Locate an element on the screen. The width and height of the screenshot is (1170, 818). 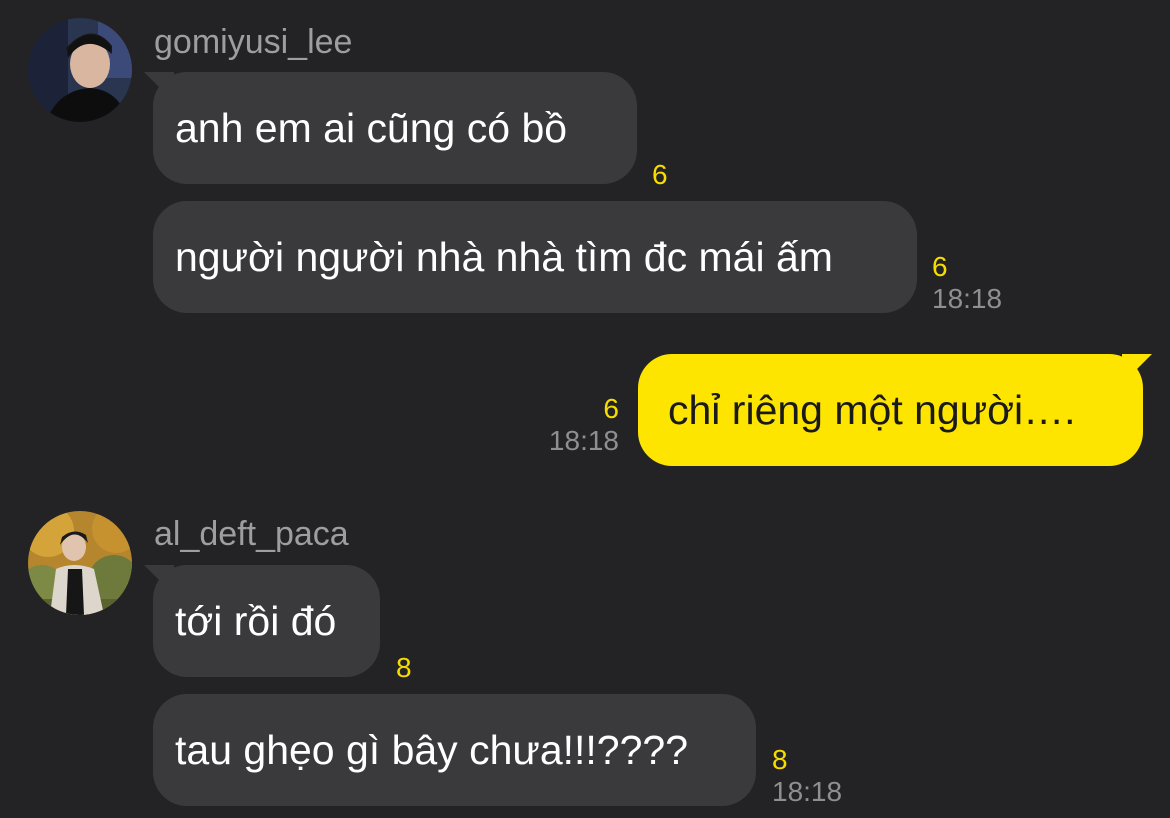
message-bubble: người người nhà nhà tìm đc mái ấm is located at coordinates (535, 257).